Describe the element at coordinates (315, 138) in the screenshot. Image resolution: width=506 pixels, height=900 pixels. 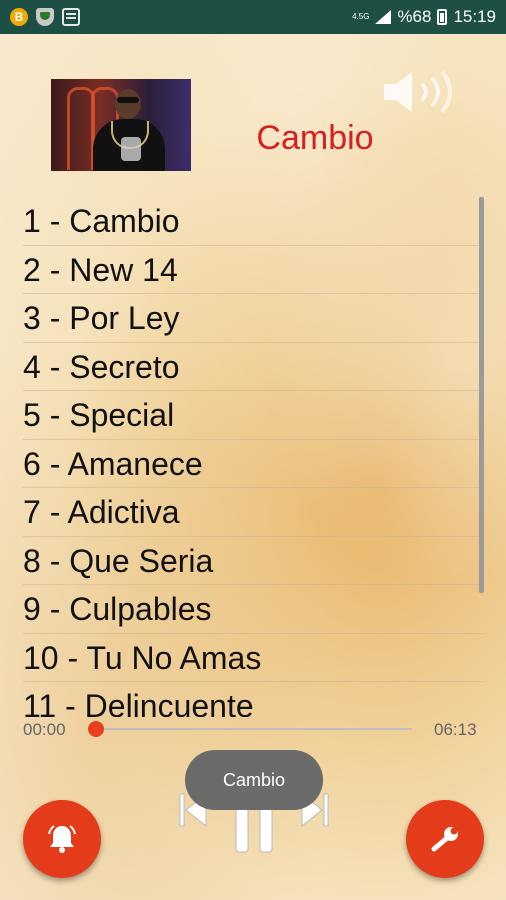
I see `current-song-title: Cambio` at that location.